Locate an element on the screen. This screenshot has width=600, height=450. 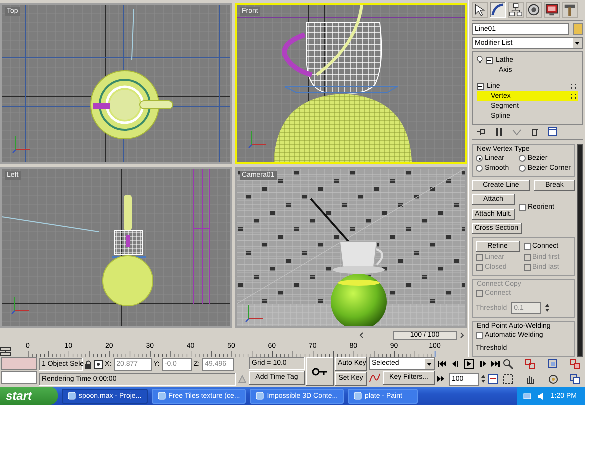
region-zoom-icon is located at coordinates (508, 379).